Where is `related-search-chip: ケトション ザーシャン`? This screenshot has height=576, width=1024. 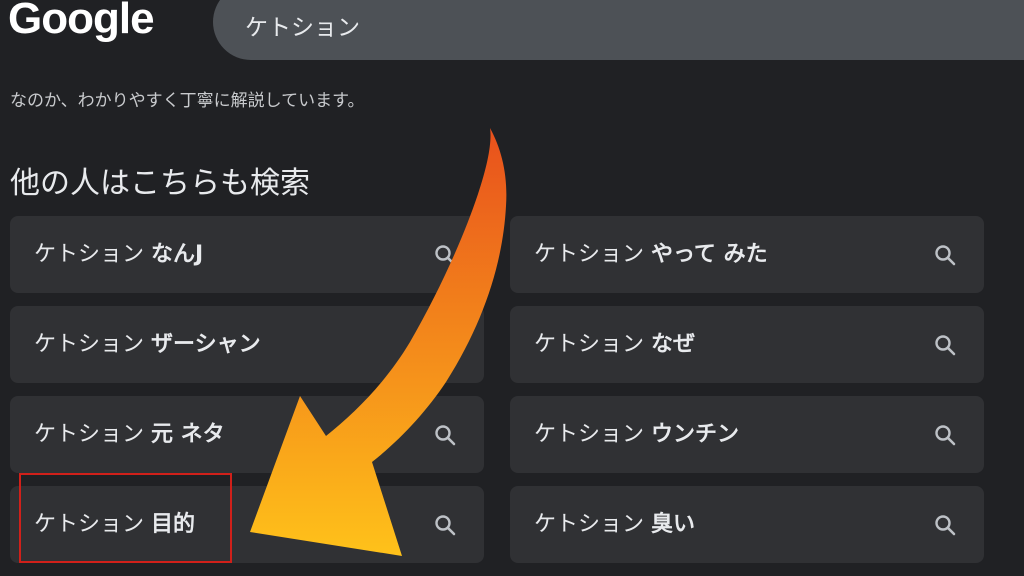
related-search-chip: ケトション ザーシャン is located at coordinates (247, 344).